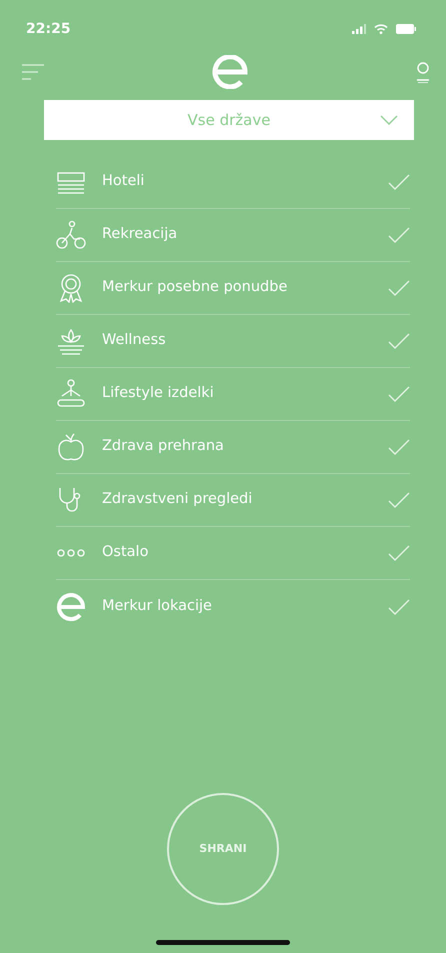  Describe the element at coordinates (233, 182) in the screenshot. I see `category-item: Hoteli` at that location.